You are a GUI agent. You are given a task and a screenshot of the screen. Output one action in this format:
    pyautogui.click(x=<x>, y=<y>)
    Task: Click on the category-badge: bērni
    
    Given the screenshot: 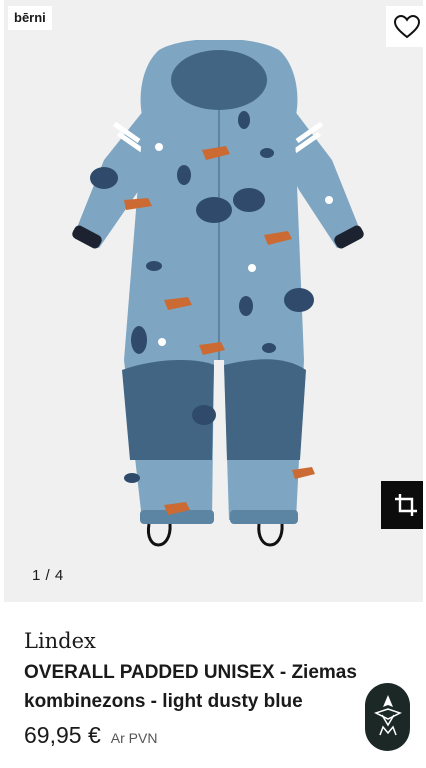 What is the action you would take?
    pyautogui.click(x=30, y=18)
    